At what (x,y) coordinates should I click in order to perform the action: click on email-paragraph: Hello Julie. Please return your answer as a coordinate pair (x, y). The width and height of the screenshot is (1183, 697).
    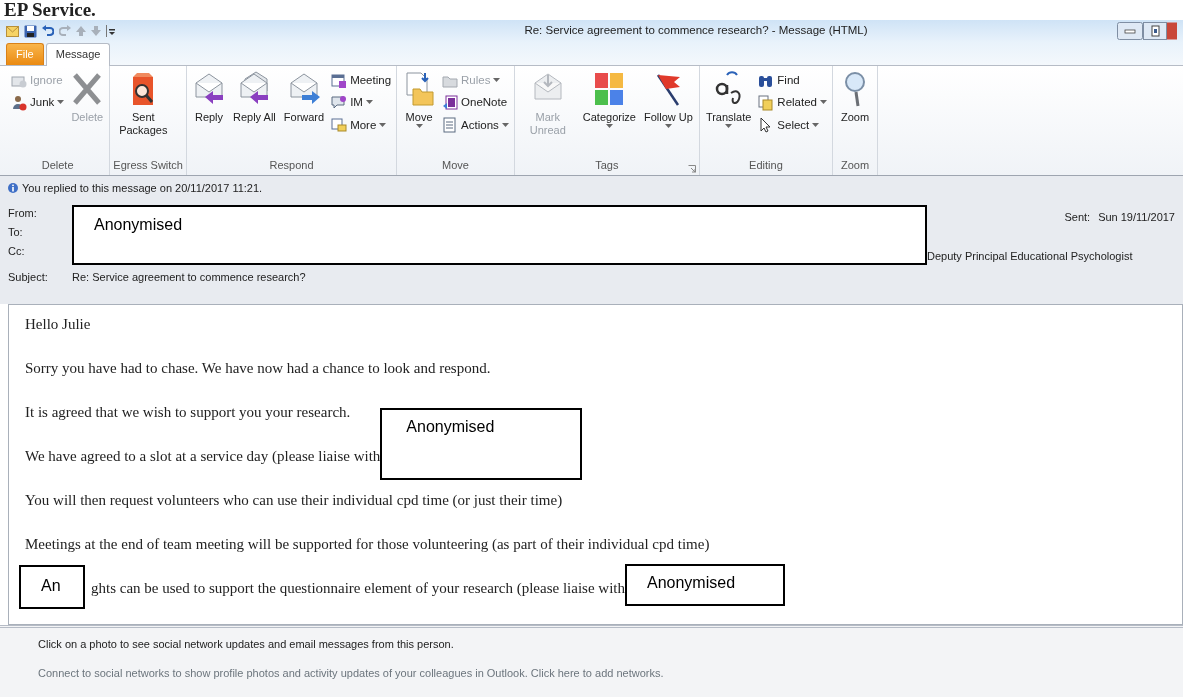
    Looking at the image, I should click on (58, 324).